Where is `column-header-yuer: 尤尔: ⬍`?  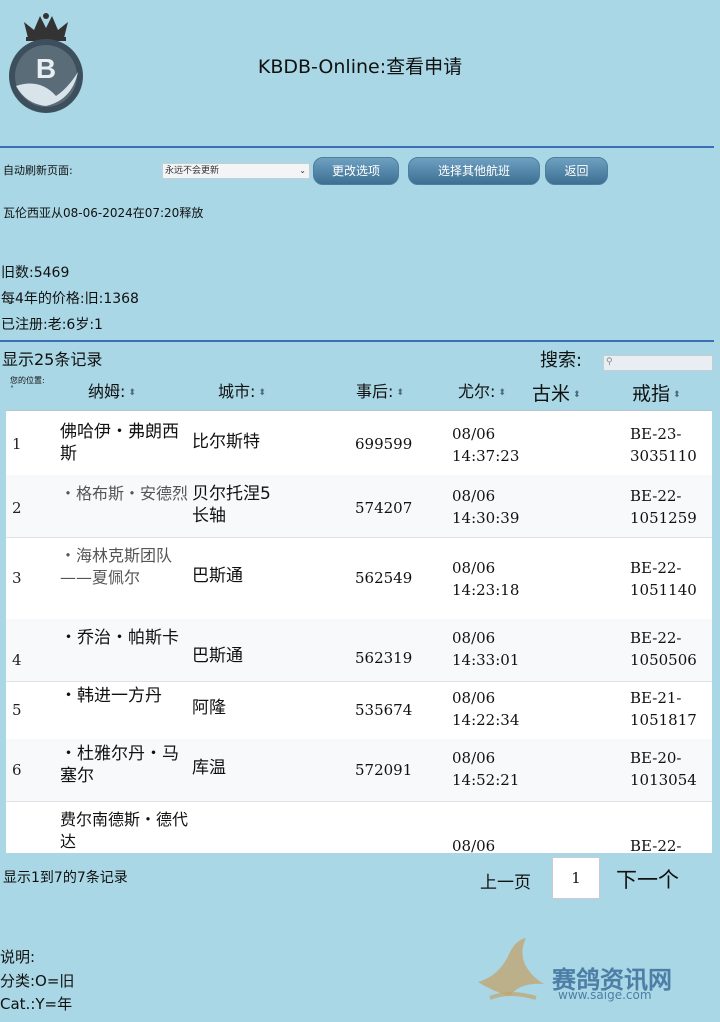
column-header-yuer: 尤尔: ⬍ is located at coordinates (482, 390).